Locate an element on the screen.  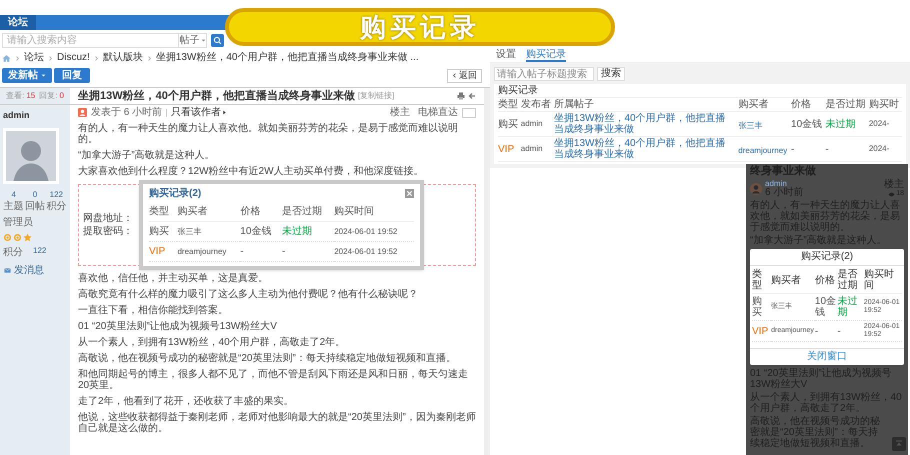
floor-label: 楼主 is located at coordinates (400, 113).